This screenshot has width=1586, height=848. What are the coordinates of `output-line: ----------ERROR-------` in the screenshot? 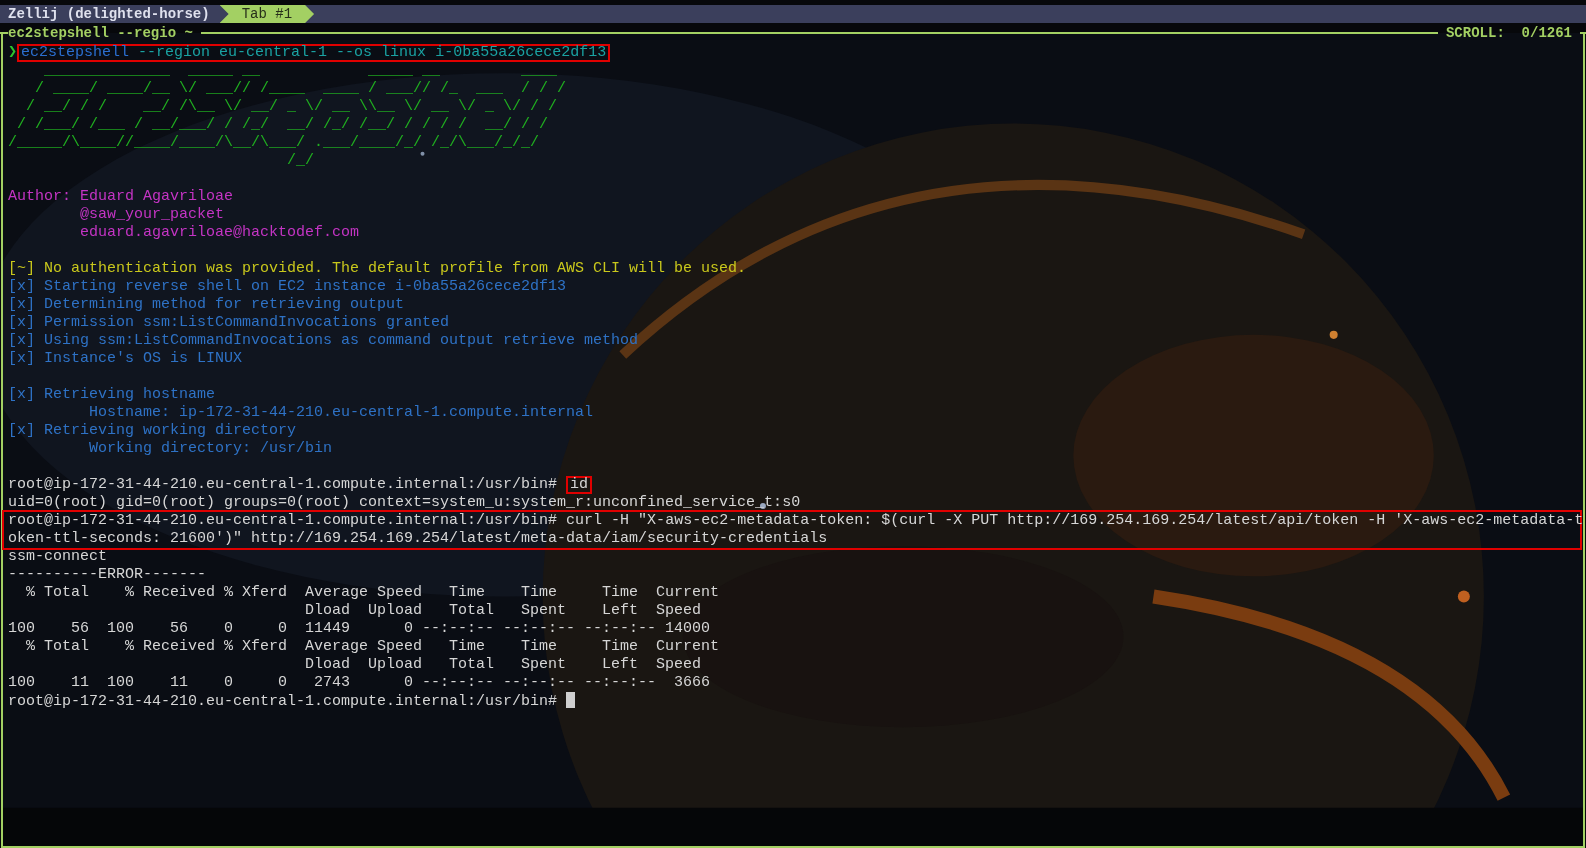 It's located at (107, 574).